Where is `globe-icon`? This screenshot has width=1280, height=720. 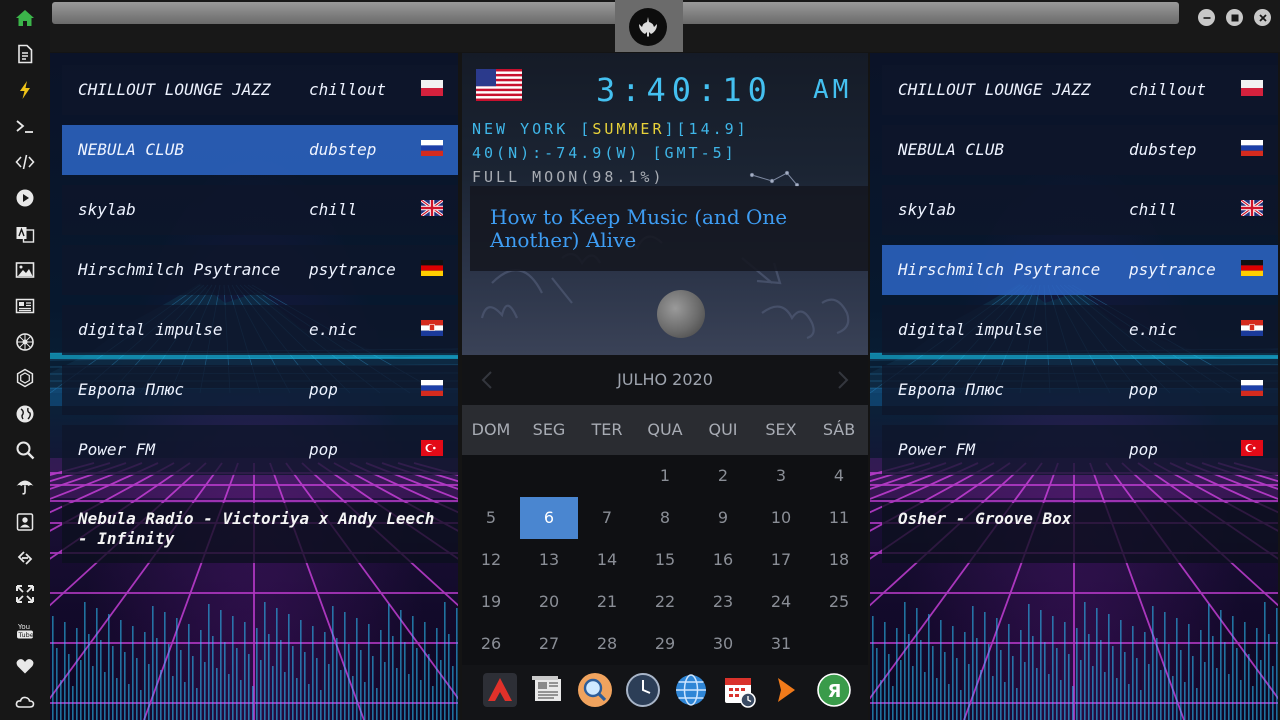
globe-icon is located at coordinates (25, 414).